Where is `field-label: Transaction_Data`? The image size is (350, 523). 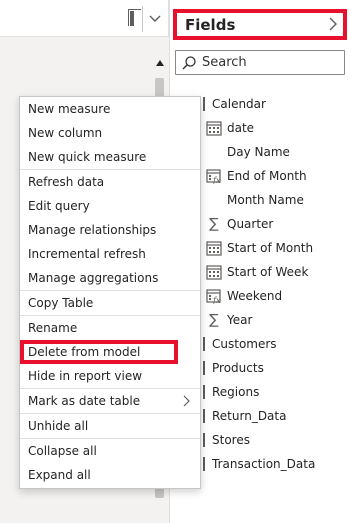 field-label: Transaction_Data is located at coordinates (264, 464).